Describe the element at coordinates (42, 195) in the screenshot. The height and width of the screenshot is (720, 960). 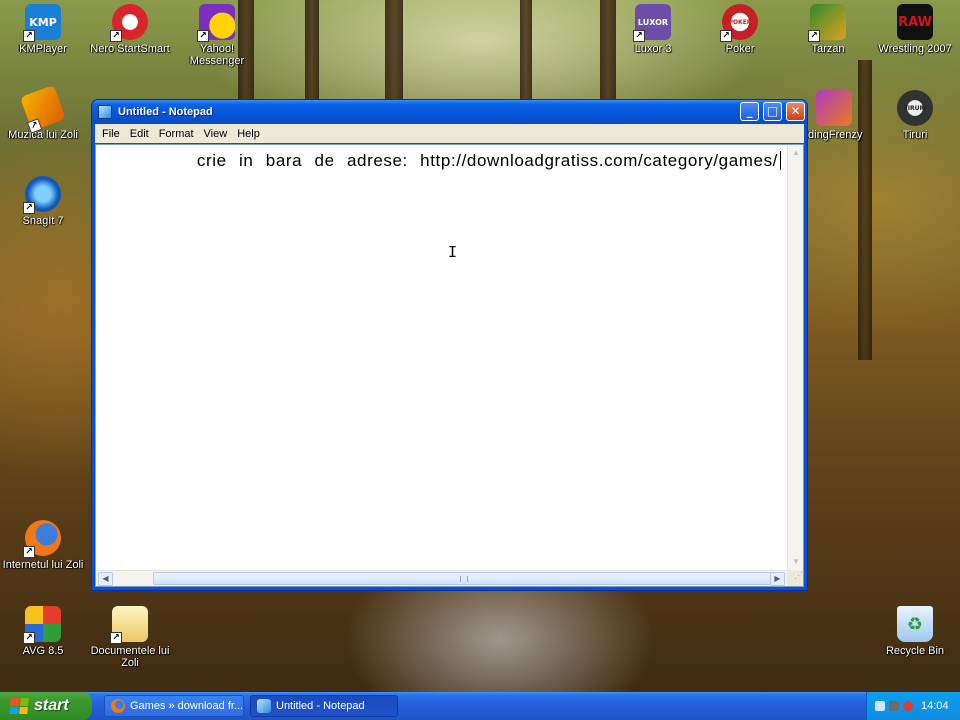
I see `snagit-icon: ↗` at that location.